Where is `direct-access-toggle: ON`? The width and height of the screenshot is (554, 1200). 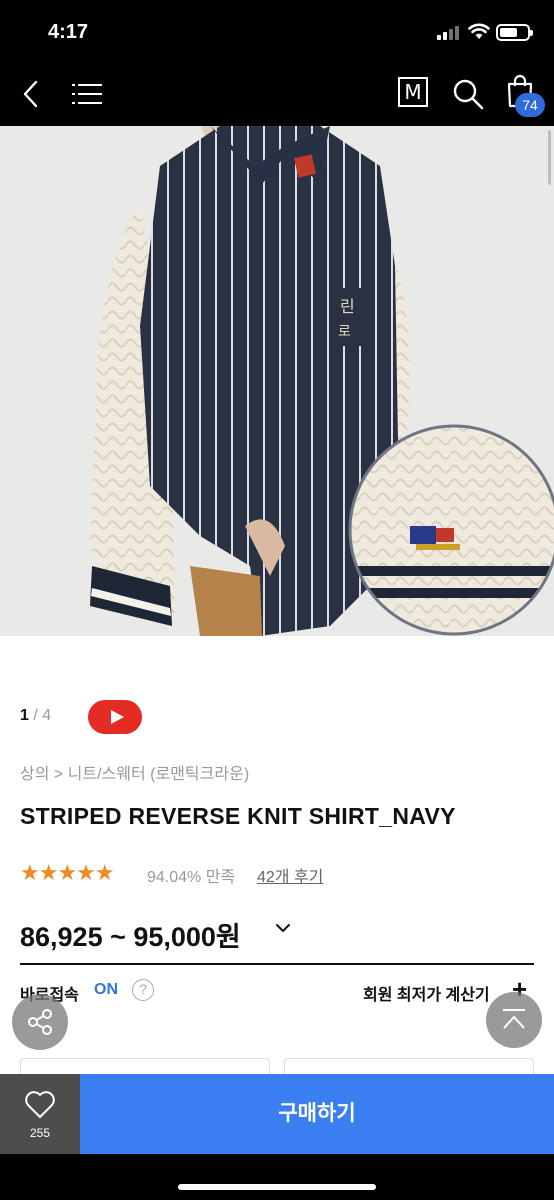 direct-access-toggle: ON is located at coordinates (106, 990).